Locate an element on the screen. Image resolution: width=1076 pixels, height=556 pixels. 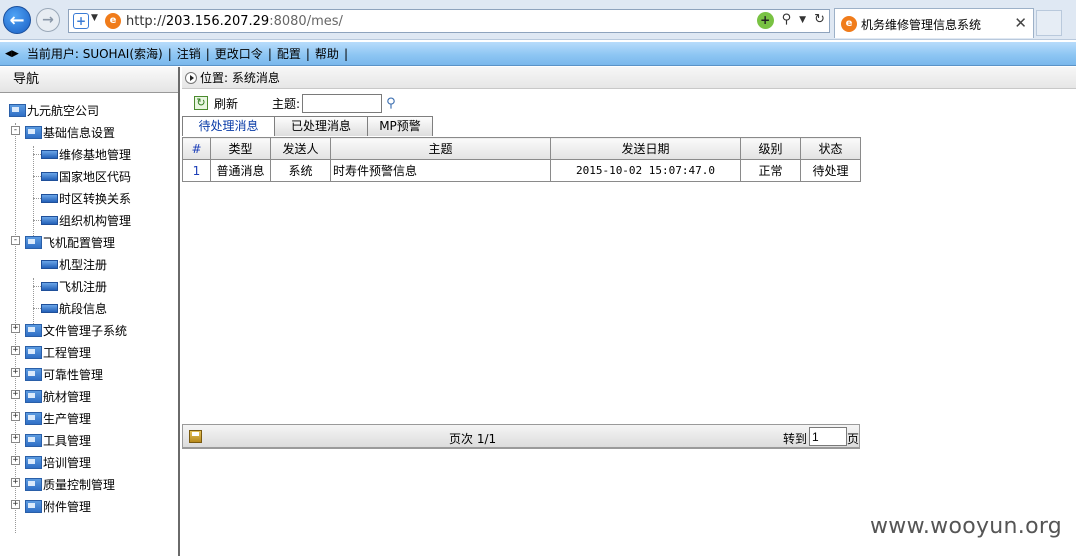
cell-send-date: 2015-10-02 15:07:47.0 is located at coordinates (645, 170).